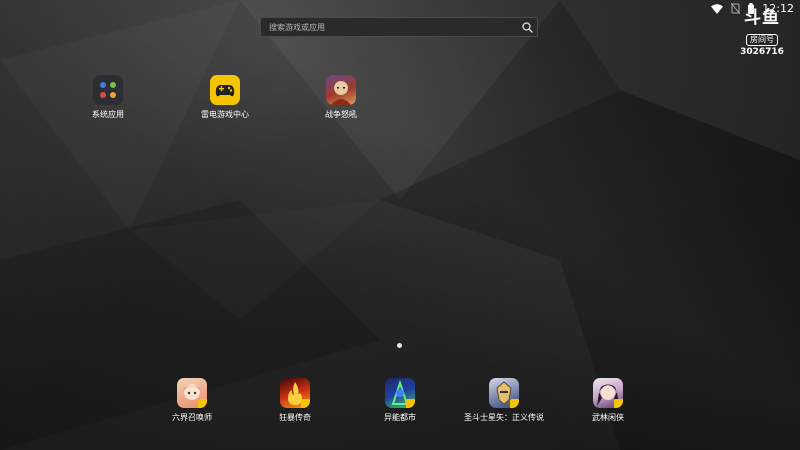  I want to click on app-label: 雷电游戏中心, so click(225, 114).